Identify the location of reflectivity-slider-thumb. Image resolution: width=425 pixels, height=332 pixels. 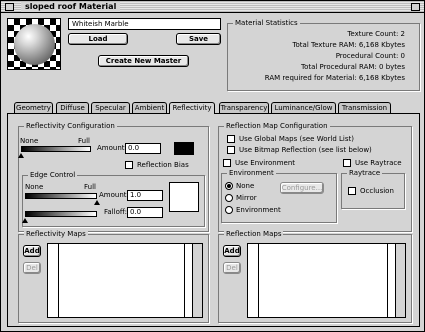
(21, 155).